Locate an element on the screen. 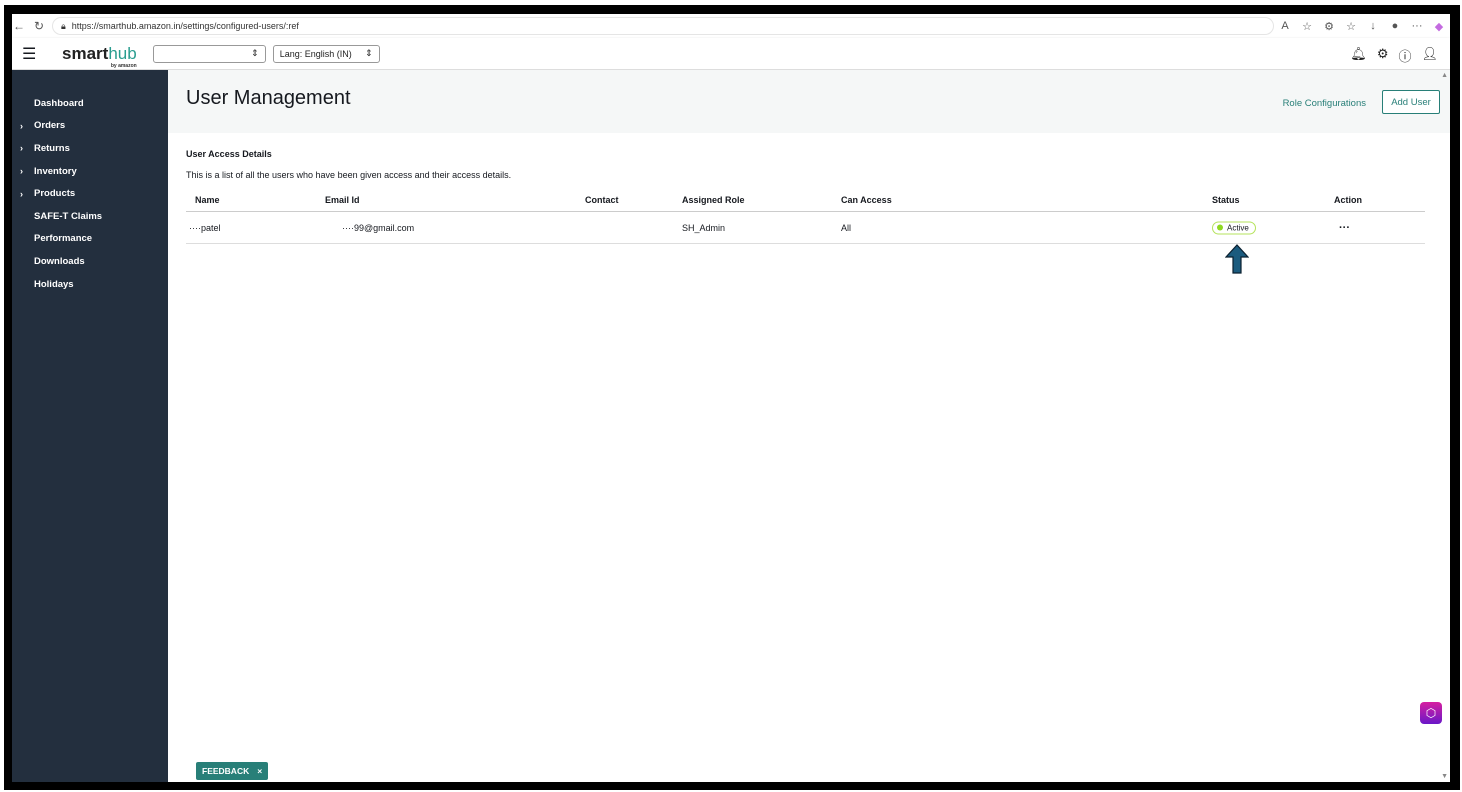 The height and width of the screenshot is (792, 1462). profile-avatar: ● is located at coordinates (1395, 26).